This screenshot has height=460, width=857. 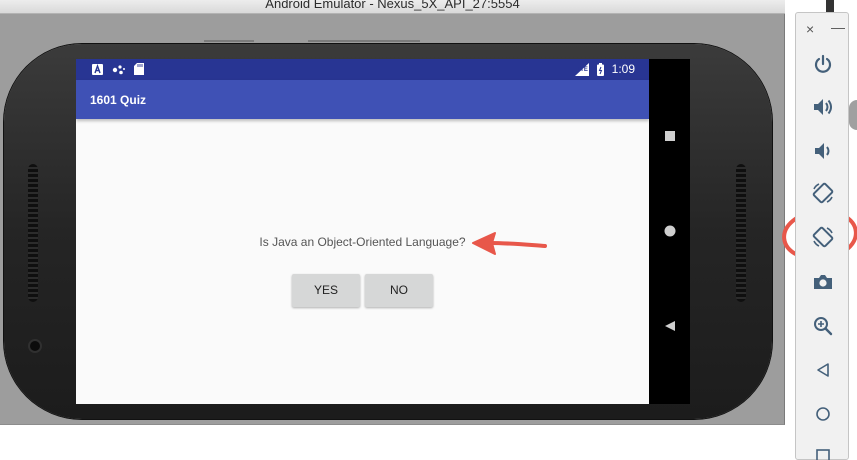 I want to click on volume-up-icon, so click(x=823, y=107).